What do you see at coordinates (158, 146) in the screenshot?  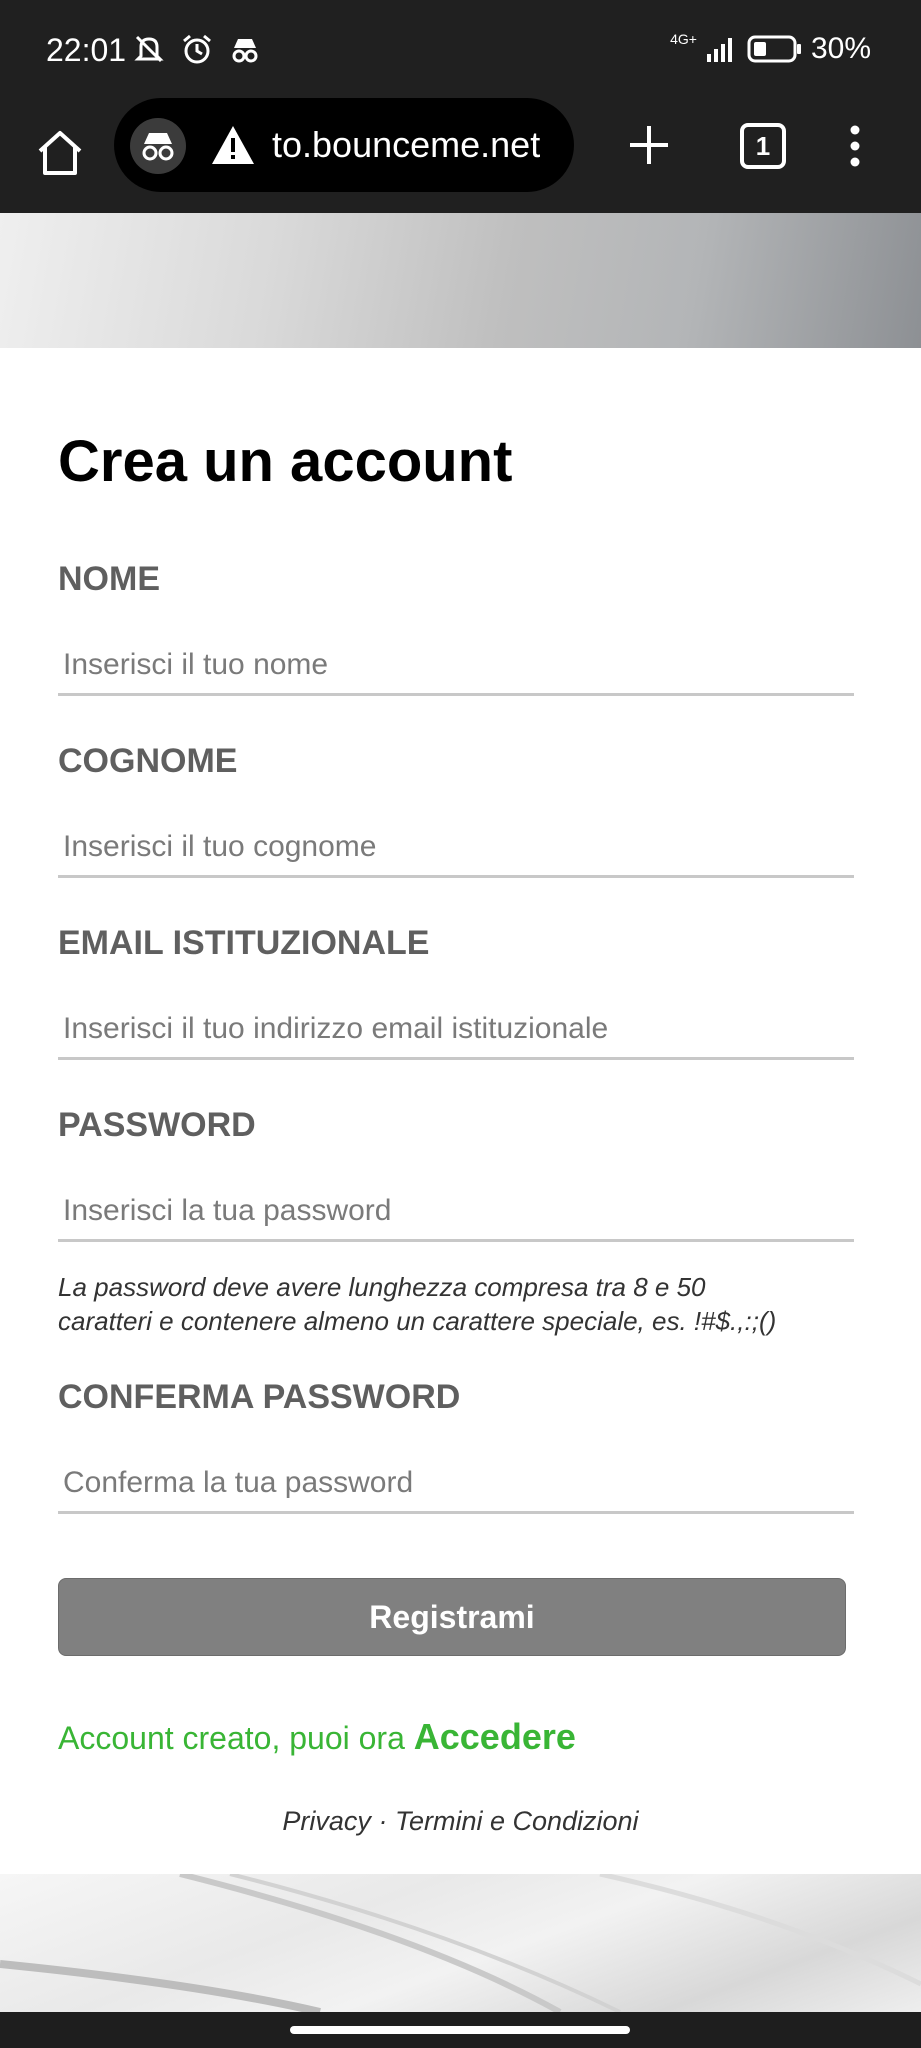 I see `incognito-icon` at bounding box center [158, 146].